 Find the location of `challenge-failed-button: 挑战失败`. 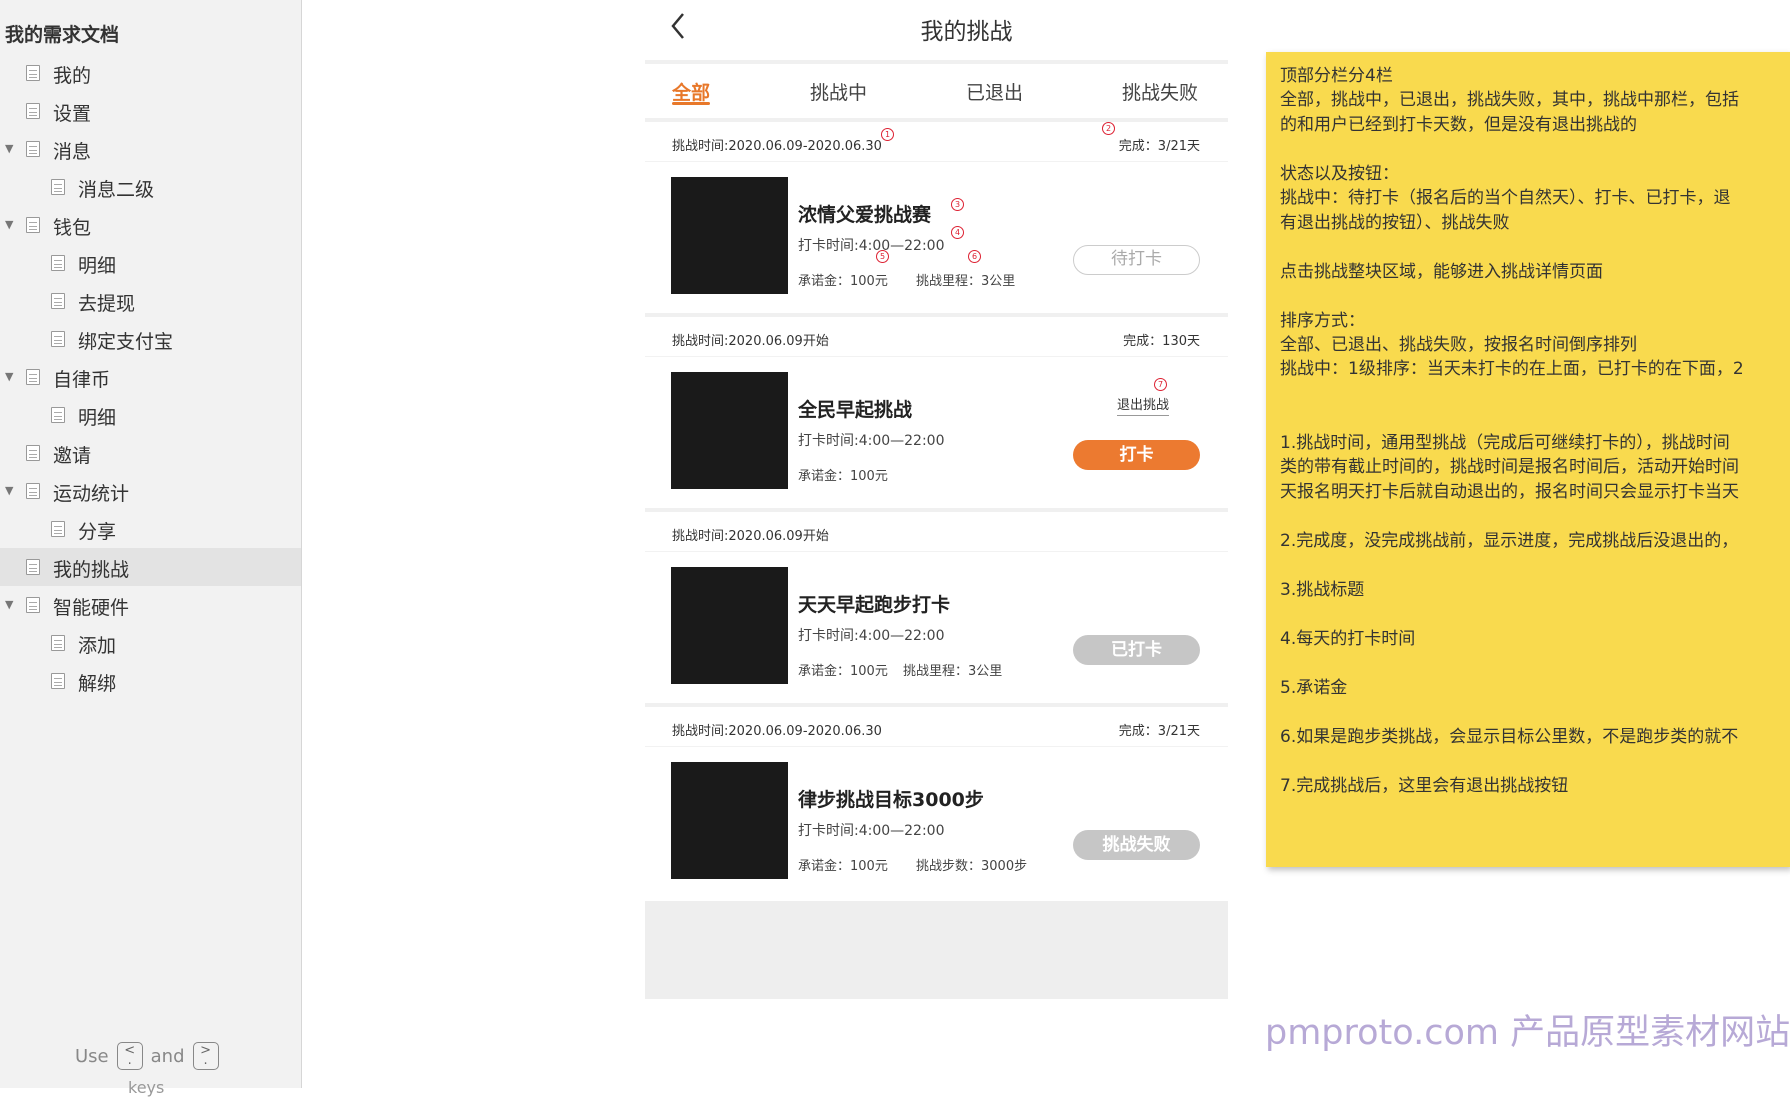

challenge-failed-button: 挑战失败 is located at coordinates (1136, 845).